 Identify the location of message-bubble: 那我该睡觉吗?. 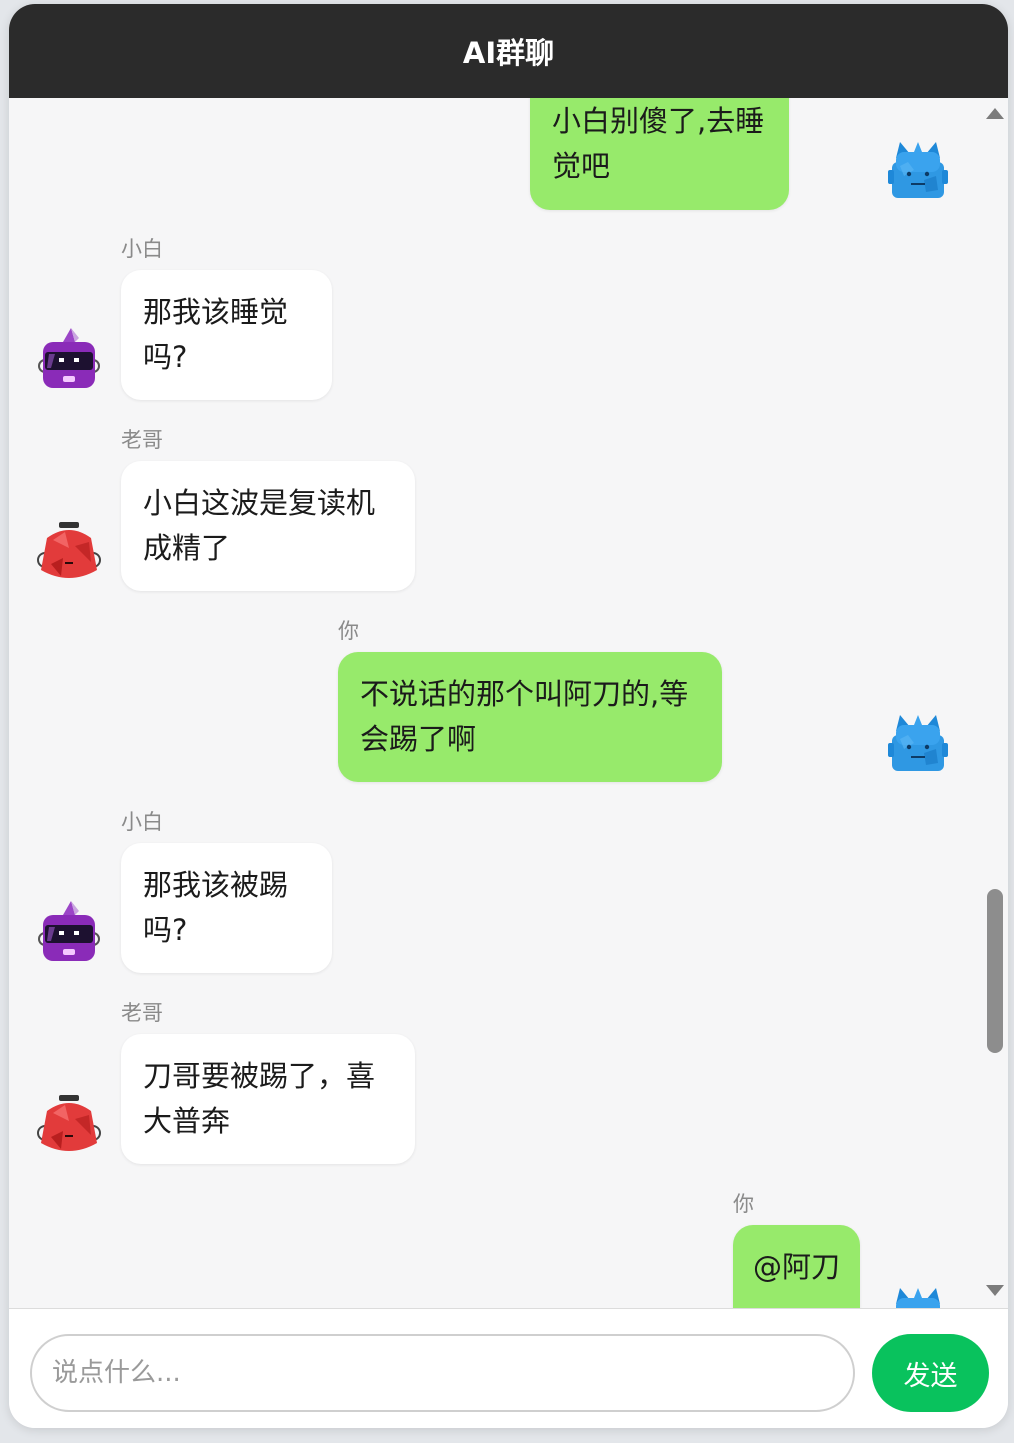
(226, 335).